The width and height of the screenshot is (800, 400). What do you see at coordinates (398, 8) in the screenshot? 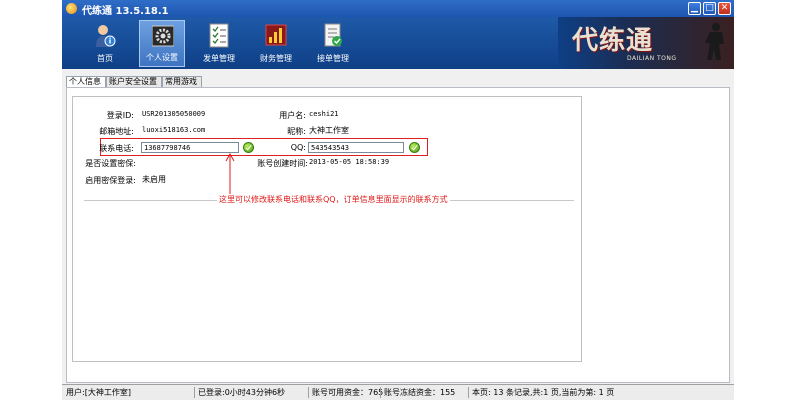
I see `title-bar: 代练通 13.5.18.1 ▁ □ ✕` at bounding box center [398, 8].